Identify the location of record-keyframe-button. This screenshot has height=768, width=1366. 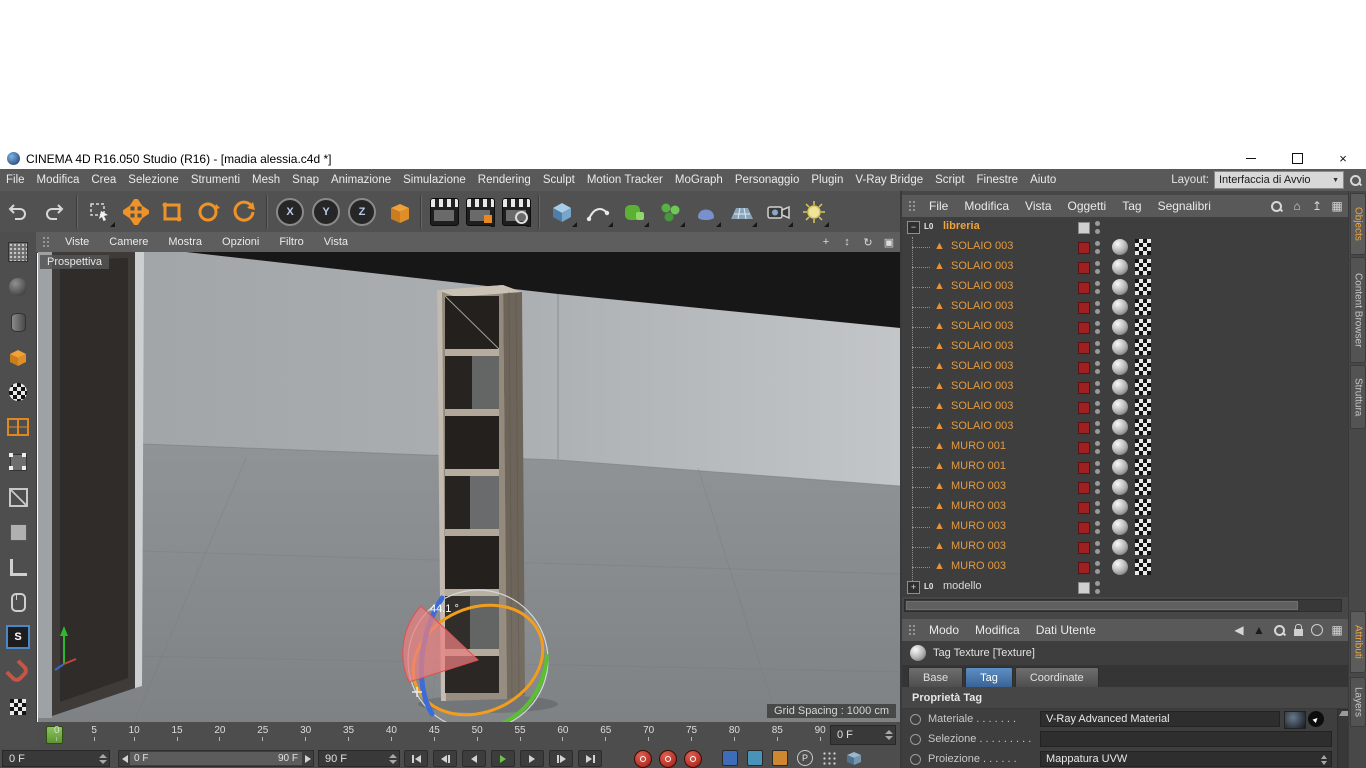
(643, 759).